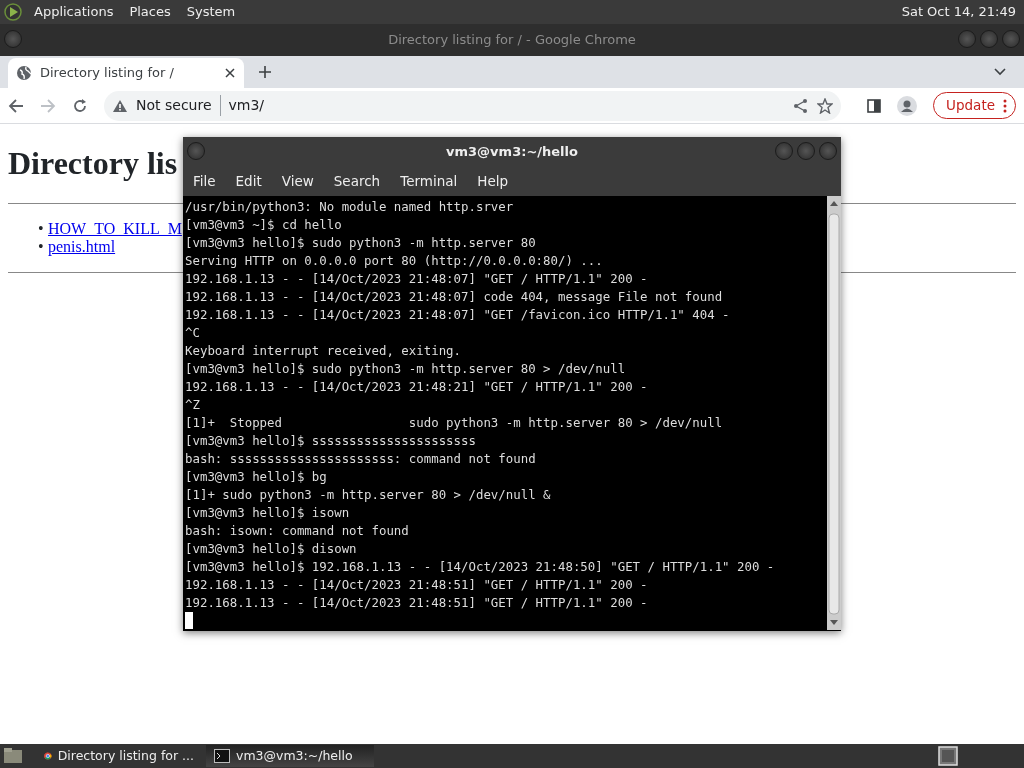 This screenshot has height=768, width=1024. Describe the element at coordinates (974, 105) in the screenshot. I see `update-button: Update` at that location.